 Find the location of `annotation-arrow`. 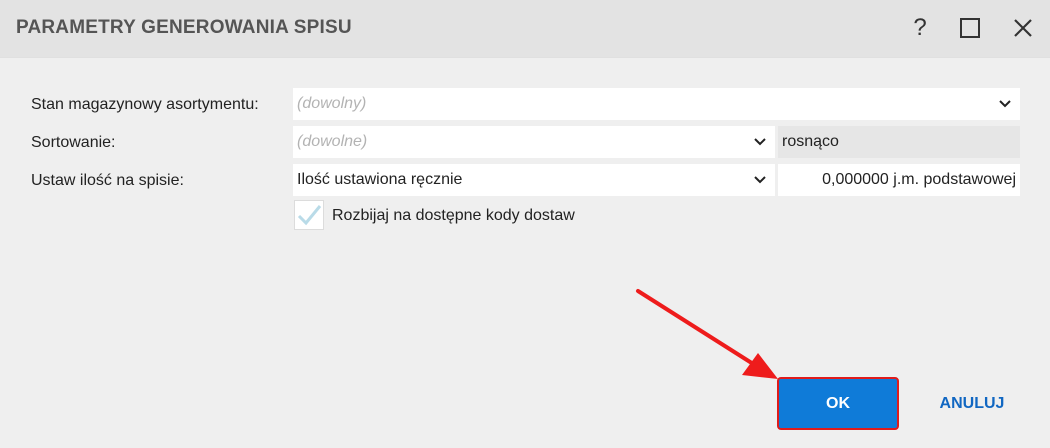

annotation-arrow is located at coordinates (707, 334).